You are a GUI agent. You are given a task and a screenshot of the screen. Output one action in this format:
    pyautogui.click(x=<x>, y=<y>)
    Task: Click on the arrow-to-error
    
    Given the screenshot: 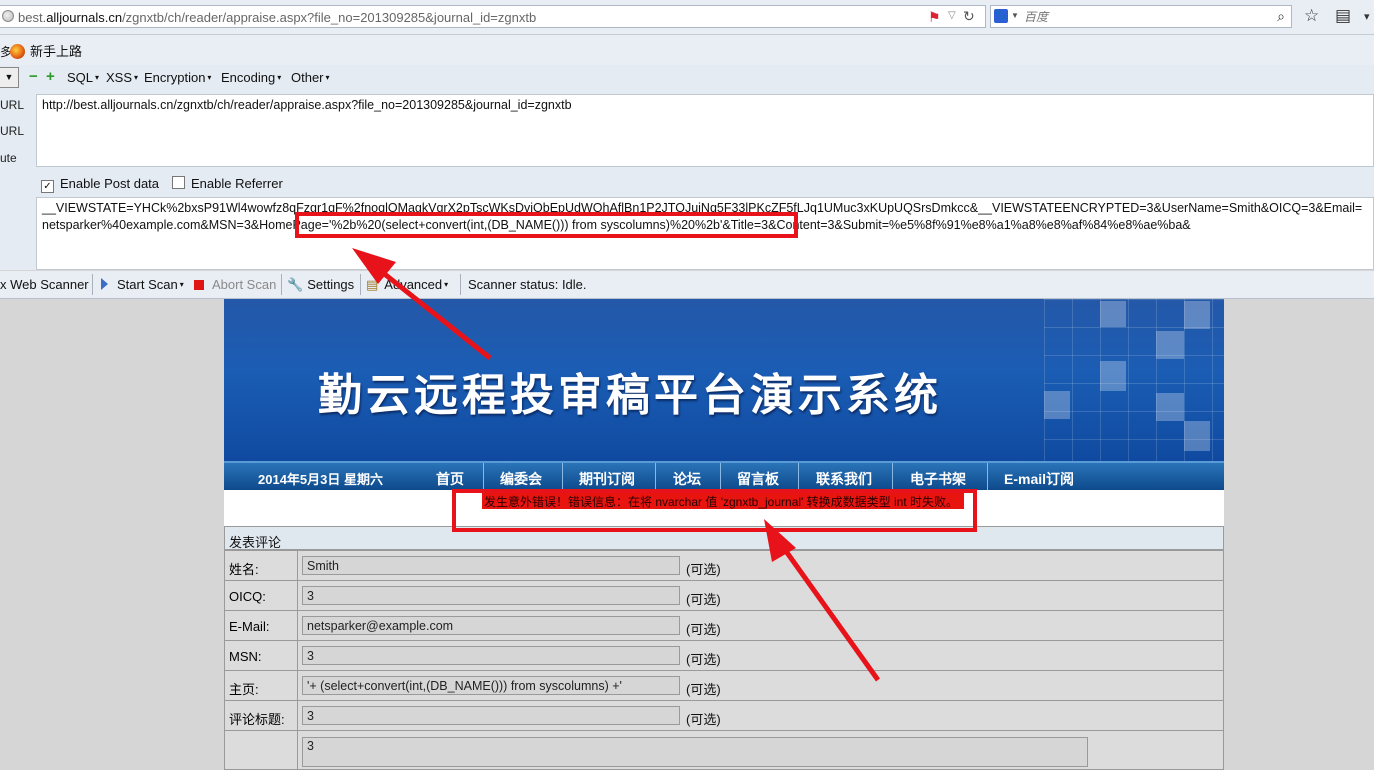 What is the action you would take?
    pyautogui.click(x=828, y=610)
    